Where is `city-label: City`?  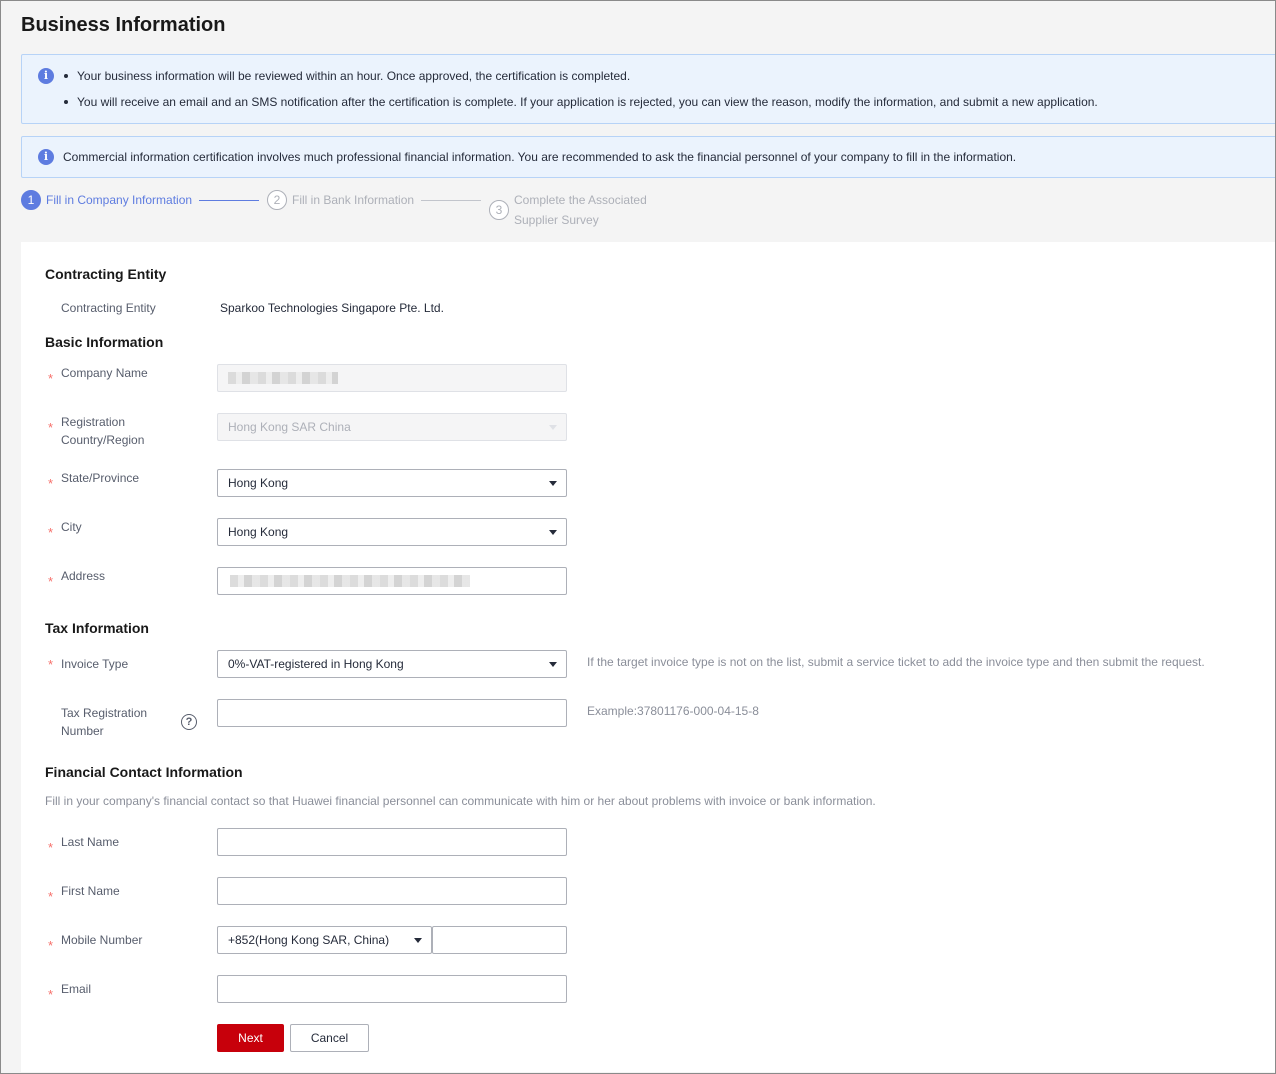
city-label: City is located at coordinates (71, 527).